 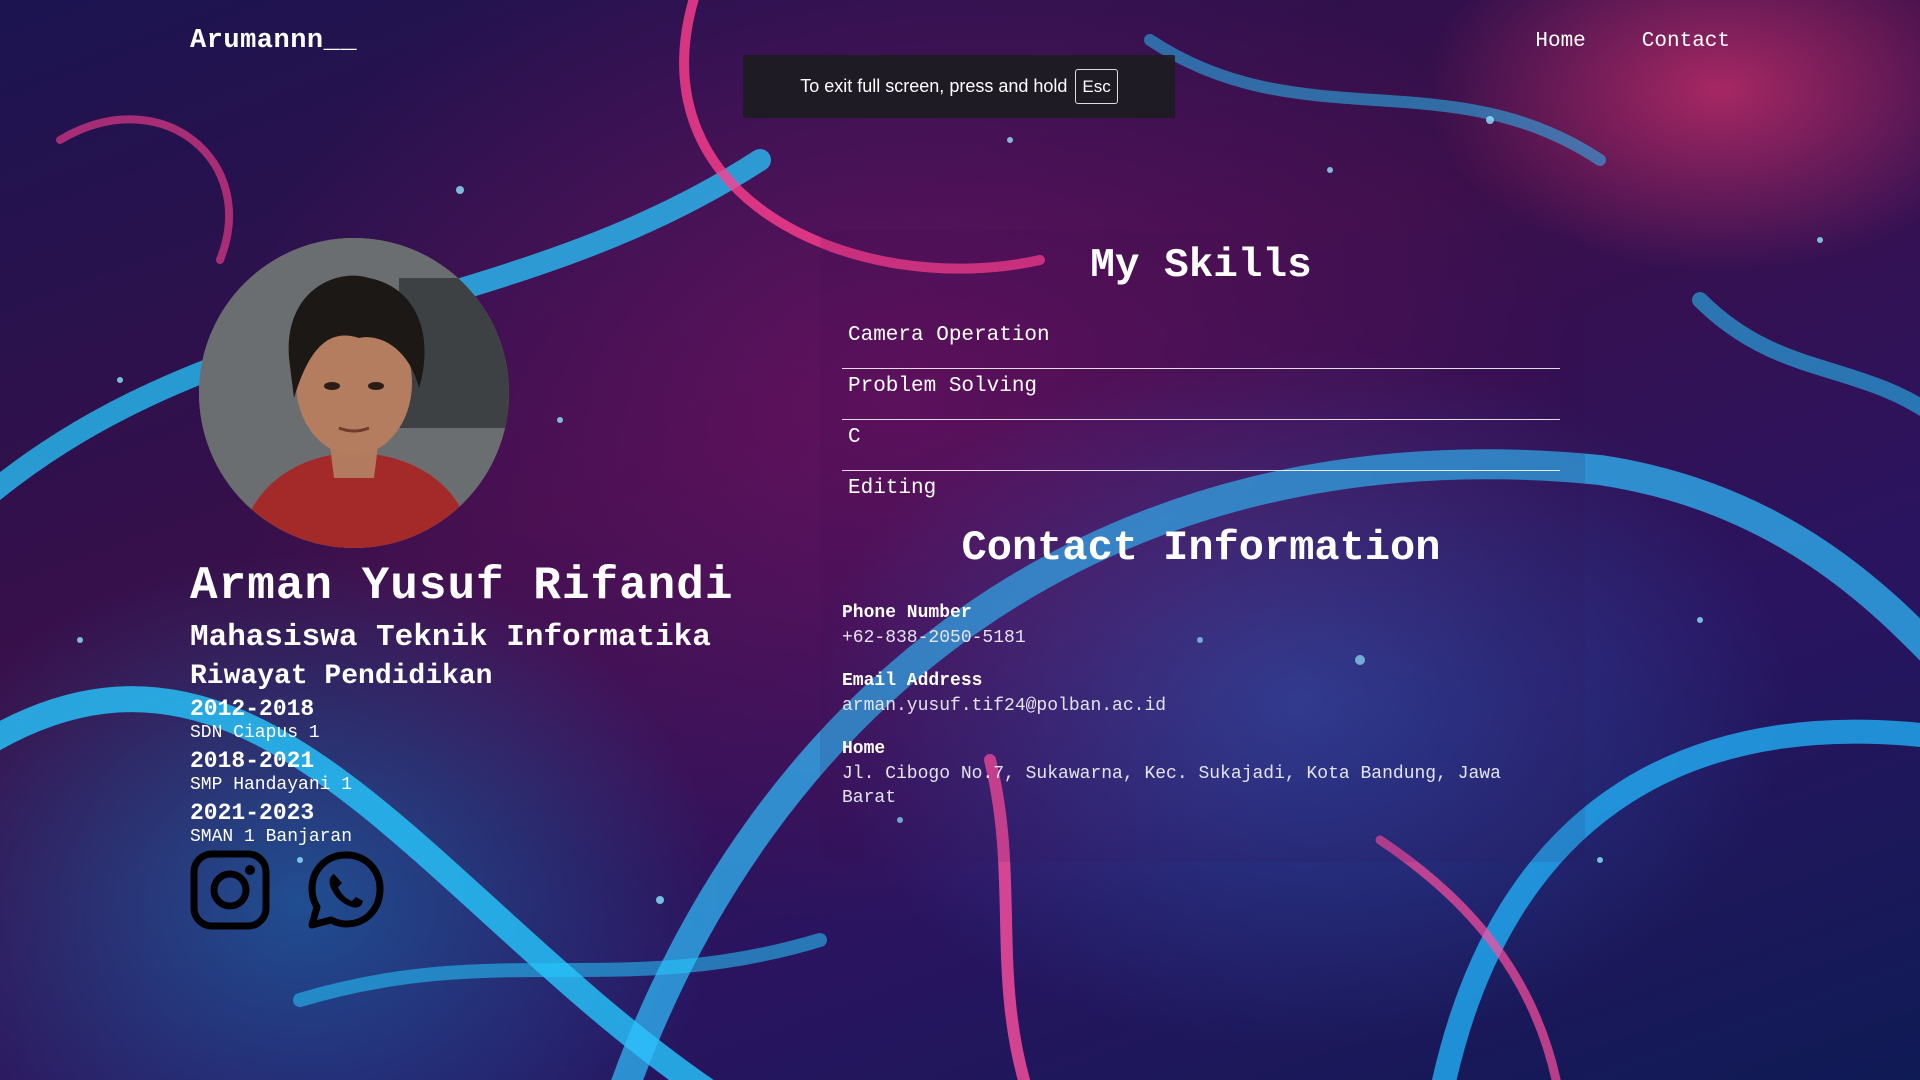 I want to click on skills-title: My Skills, so click(x=1201, y=266).